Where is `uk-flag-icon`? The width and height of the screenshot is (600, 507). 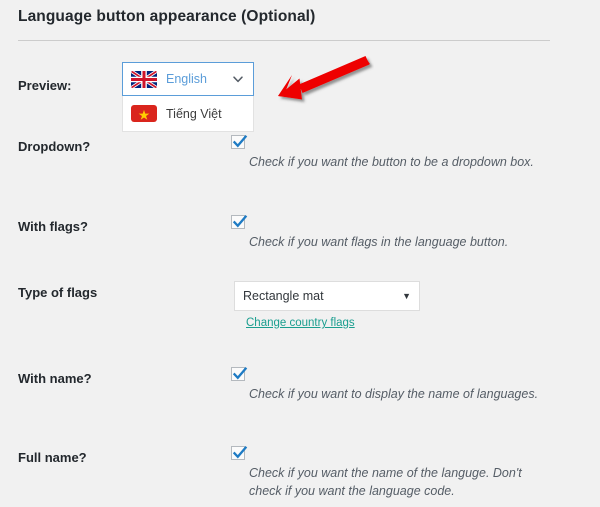
uk-flag-icon is located at coordinates (144, 79).